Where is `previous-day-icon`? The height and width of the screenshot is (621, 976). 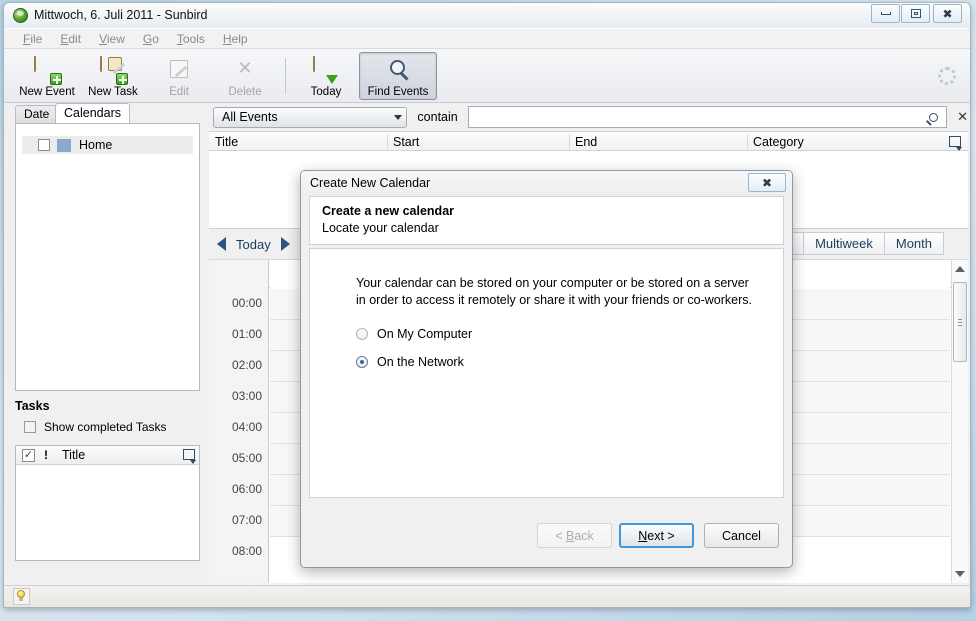 previous-day-icon is located at coordinates (221, 244).